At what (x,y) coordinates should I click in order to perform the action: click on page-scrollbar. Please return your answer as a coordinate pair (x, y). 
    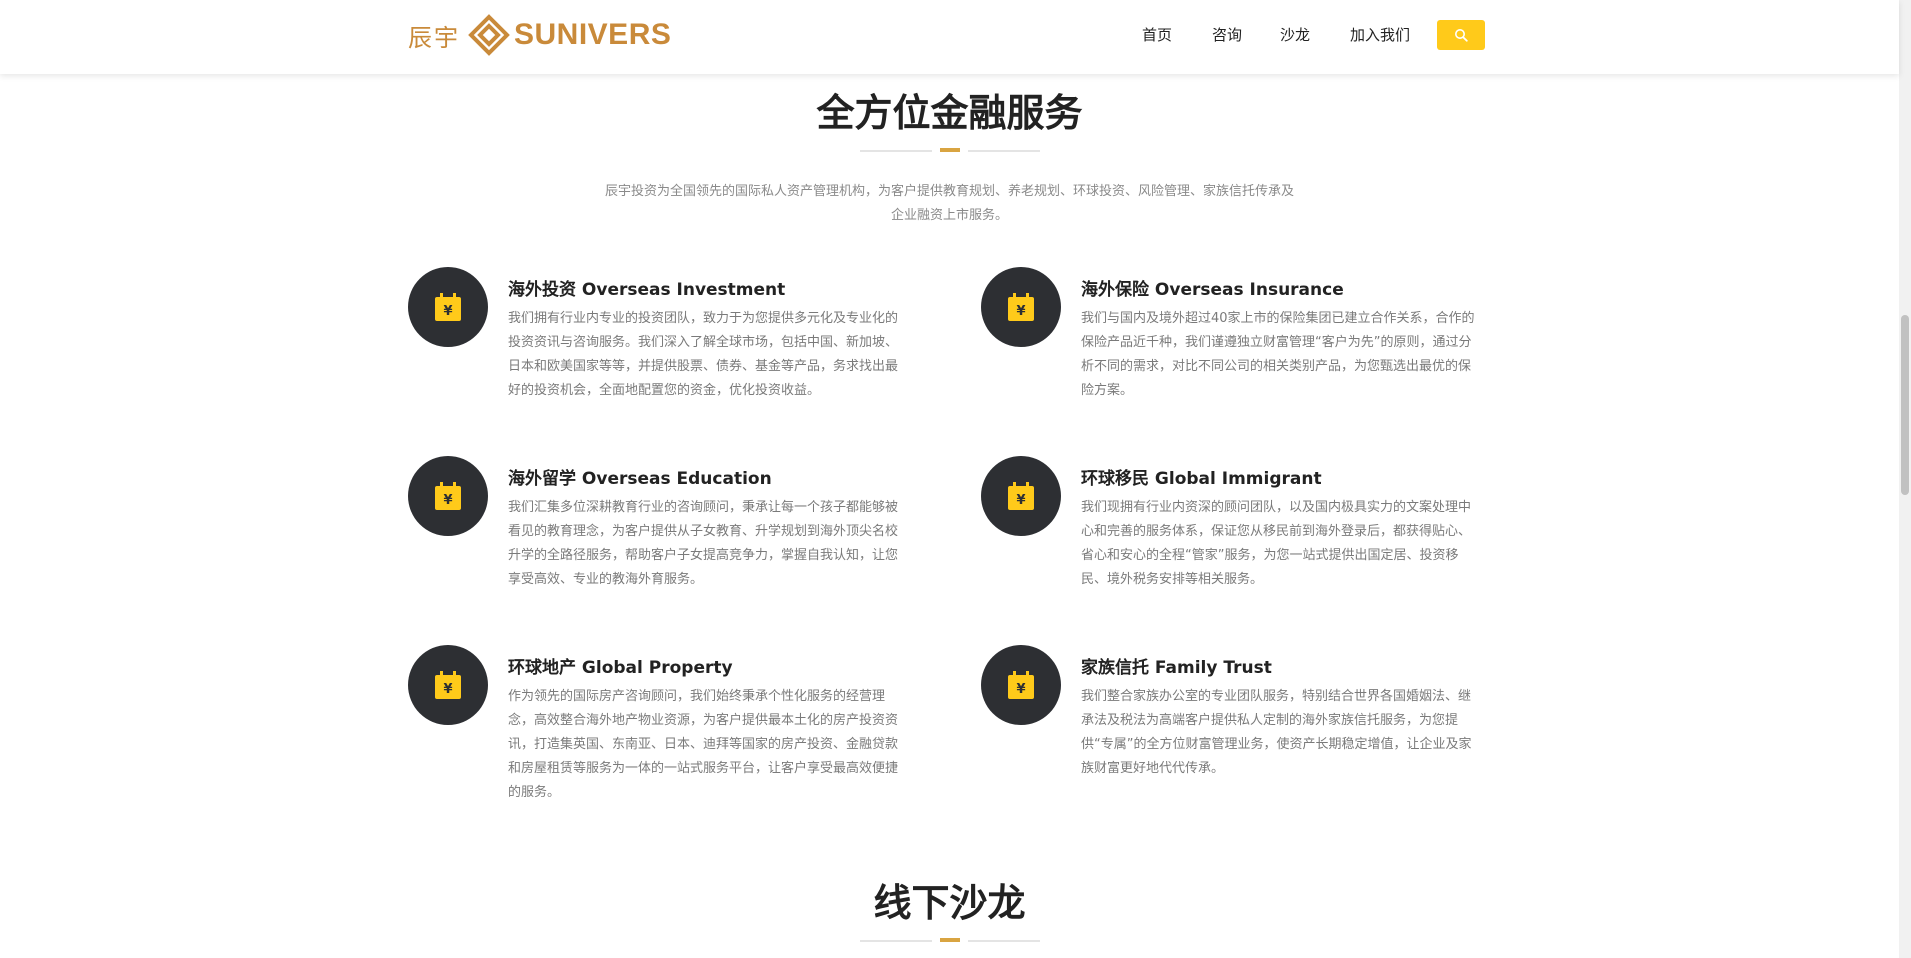
    Looking at the image, I should click on (1905, 479).